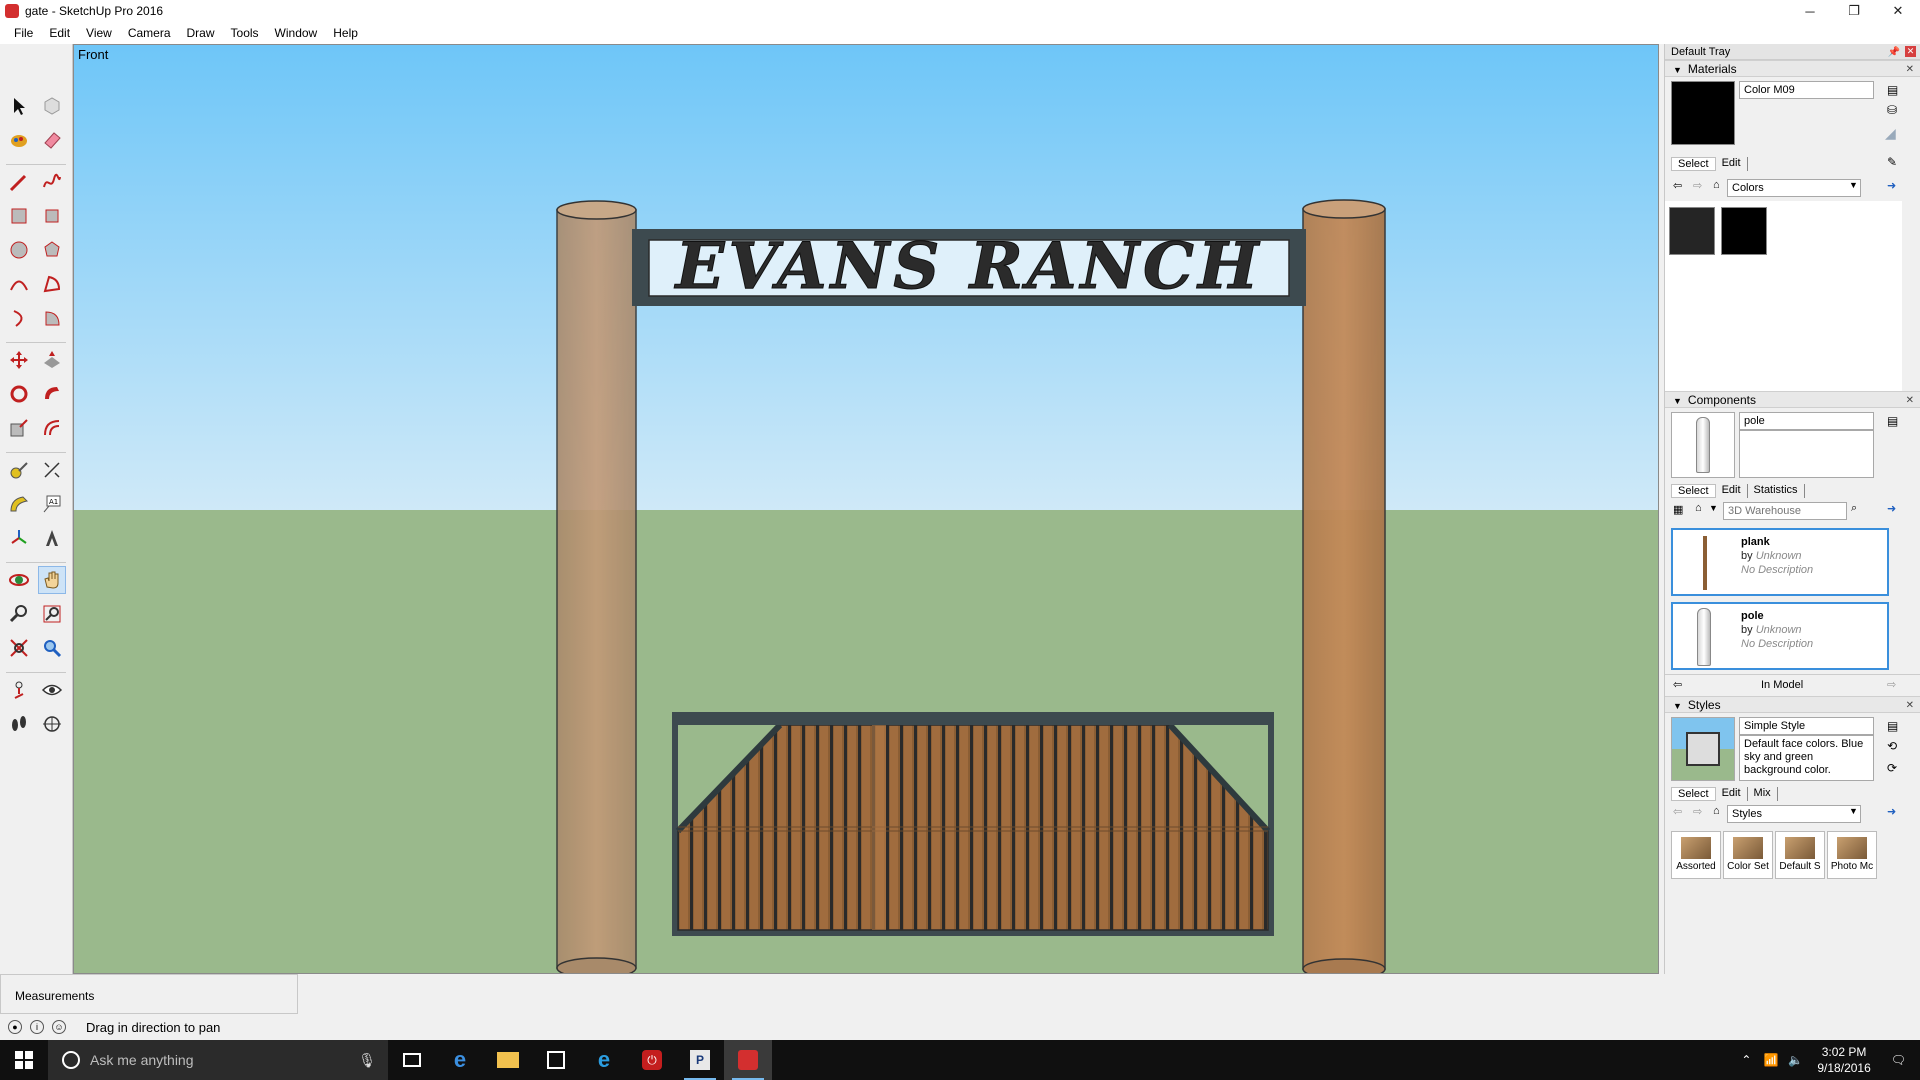 This screenshot has width=1920, height=1080. Describe the element at coordinates (19, 360) in the screenshot. I see `move-tool` at that location.